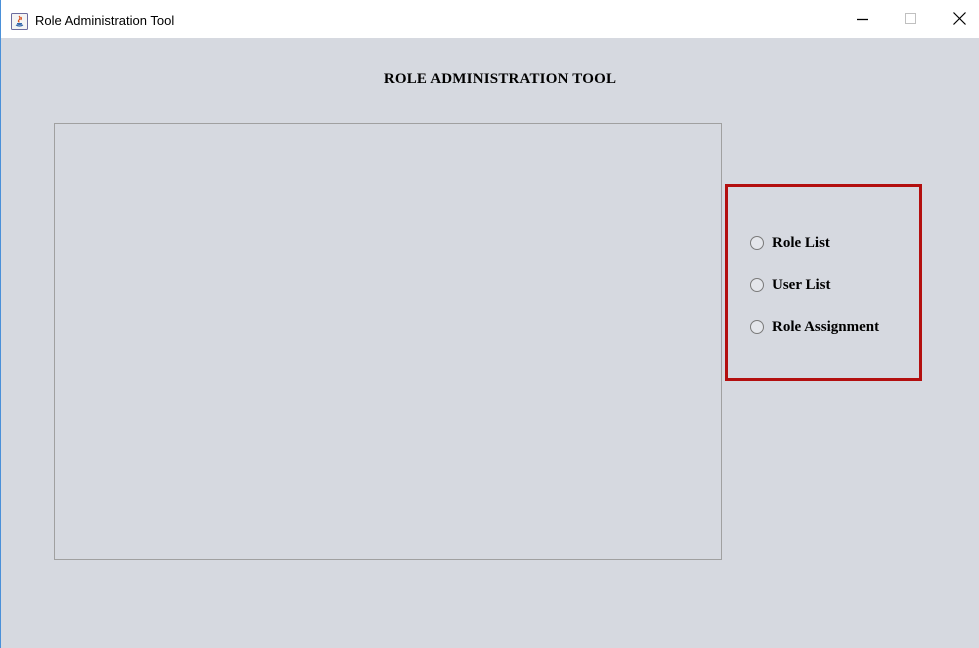 This screenshot has height=648, width=979. What do you see at coordinates (500, 79) in the screenshot?
I see `page-heading: ROLE ADMINISTRATION TOOL` at bounding box center [500, 79].